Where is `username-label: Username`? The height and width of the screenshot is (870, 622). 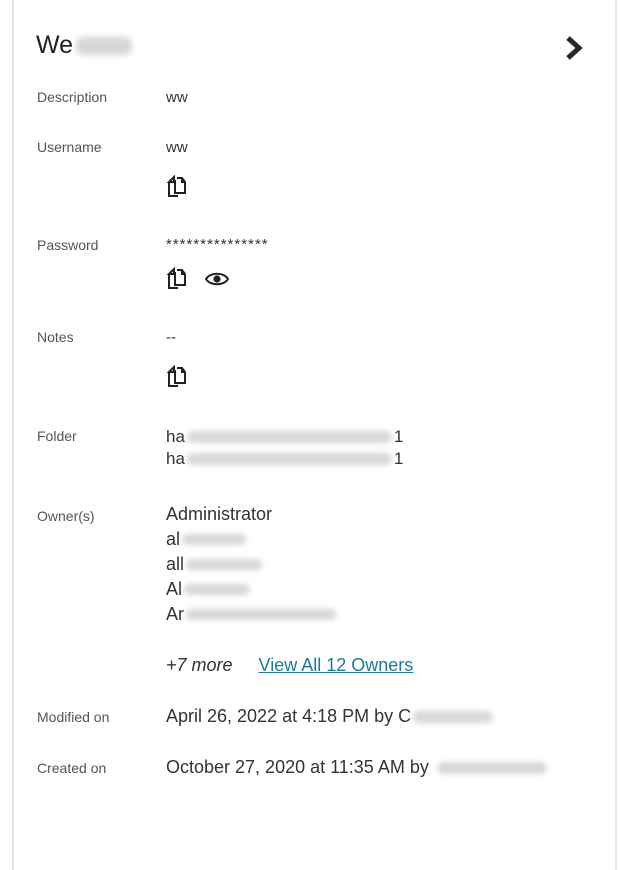
username-label: Username is located at coordinates (69, 147).